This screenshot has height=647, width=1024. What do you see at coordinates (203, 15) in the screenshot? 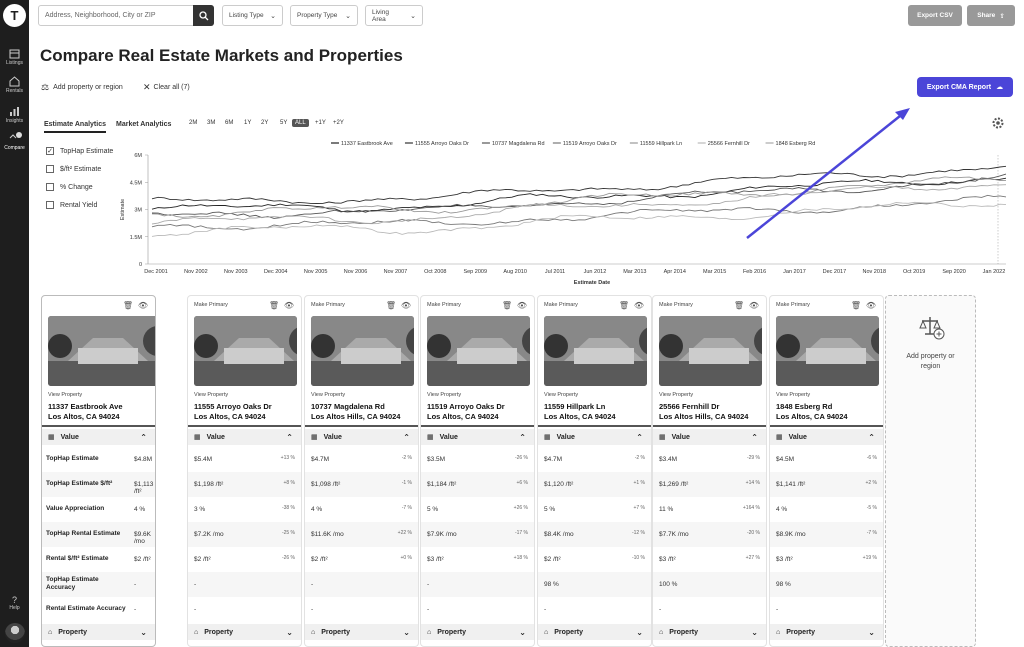
I see `search-button` at bounding box center [203, 15].